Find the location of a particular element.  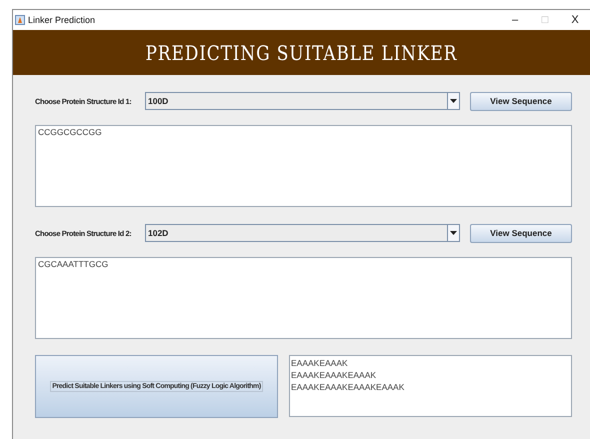

window-control: – is located at coordinates (515, 20).